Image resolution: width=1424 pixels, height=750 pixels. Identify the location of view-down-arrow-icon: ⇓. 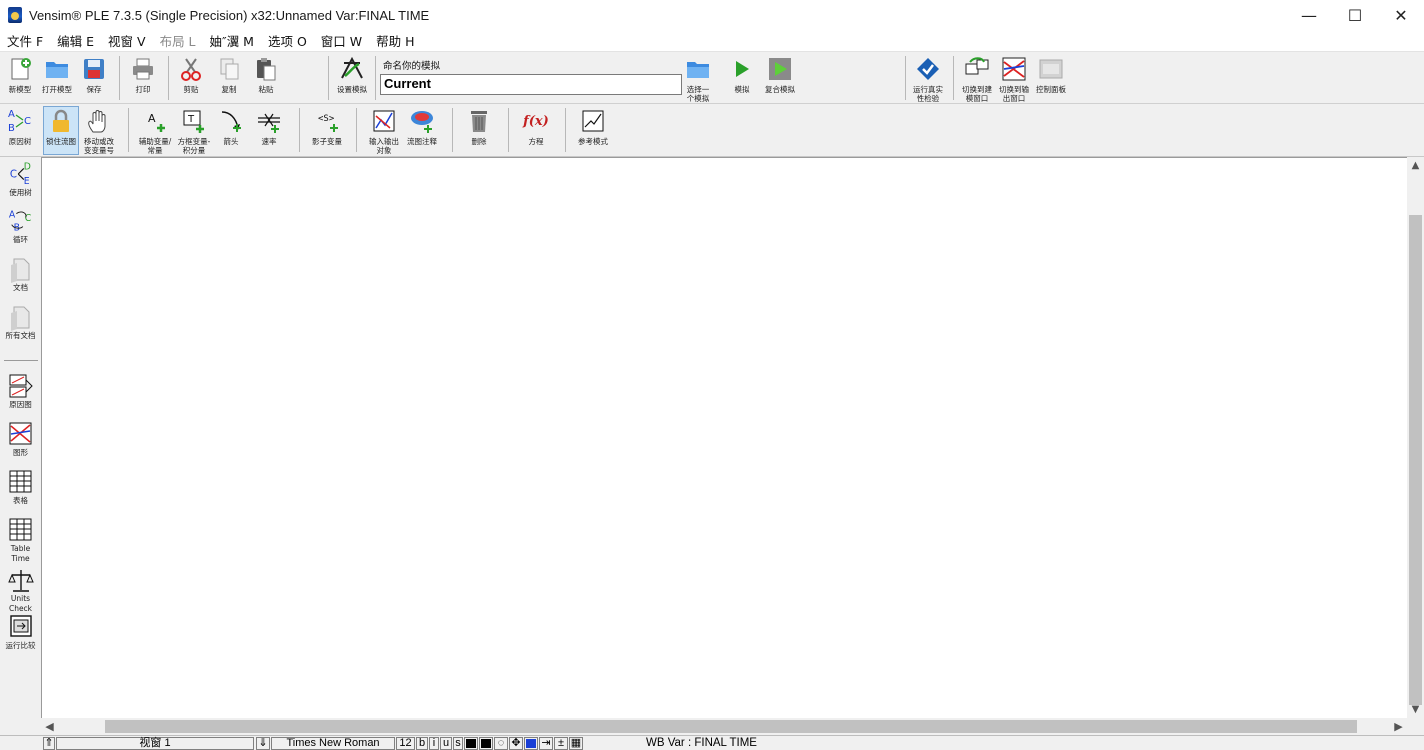
(263, 743).